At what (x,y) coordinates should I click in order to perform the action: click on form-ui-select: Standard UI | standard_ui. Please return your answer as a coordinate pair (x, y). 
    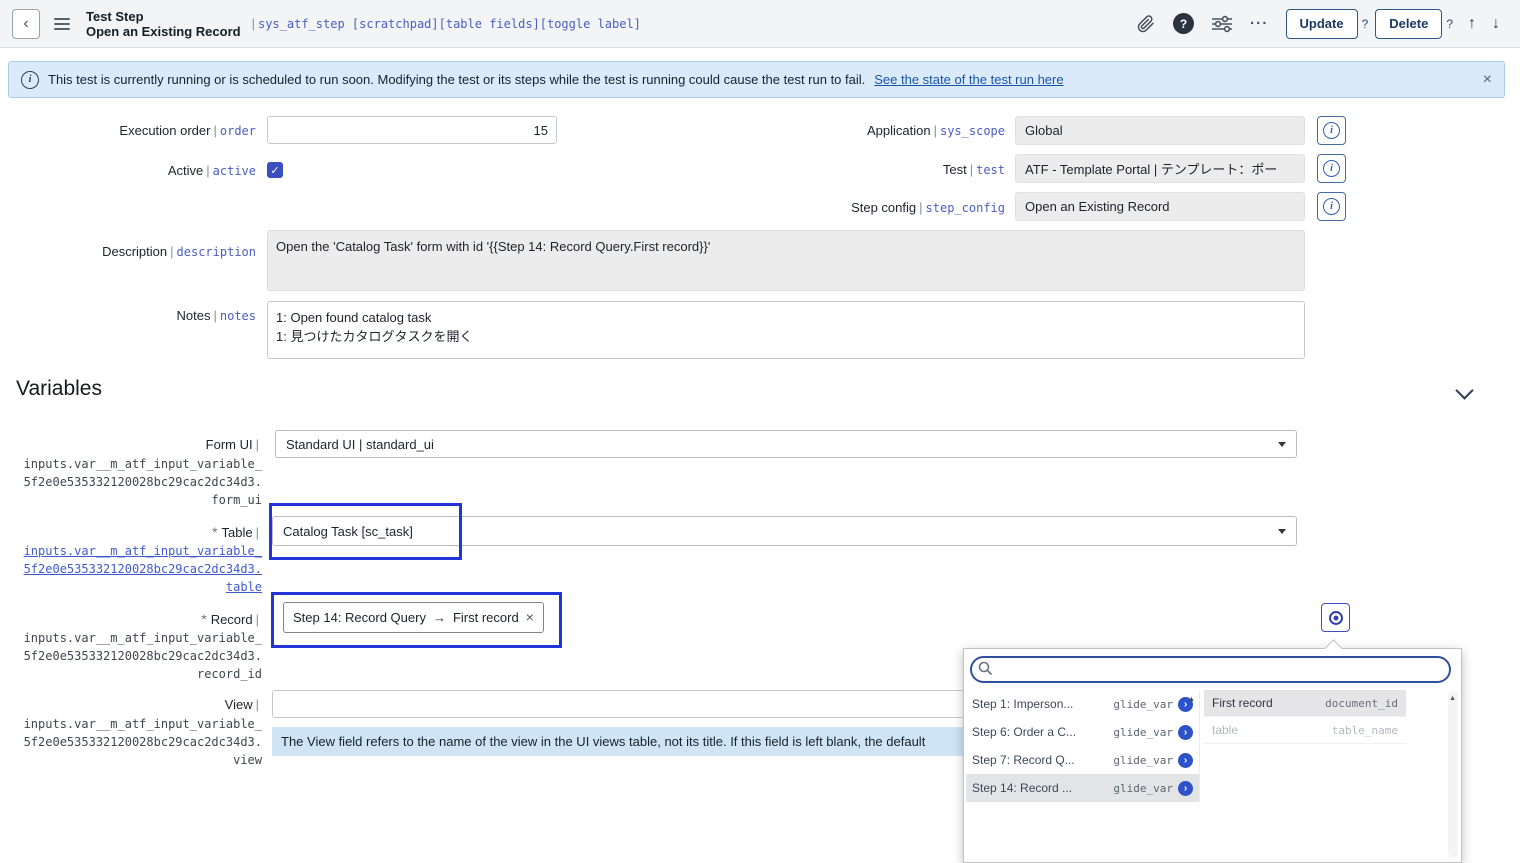
    Looking at the image, I should click on (786, 444).